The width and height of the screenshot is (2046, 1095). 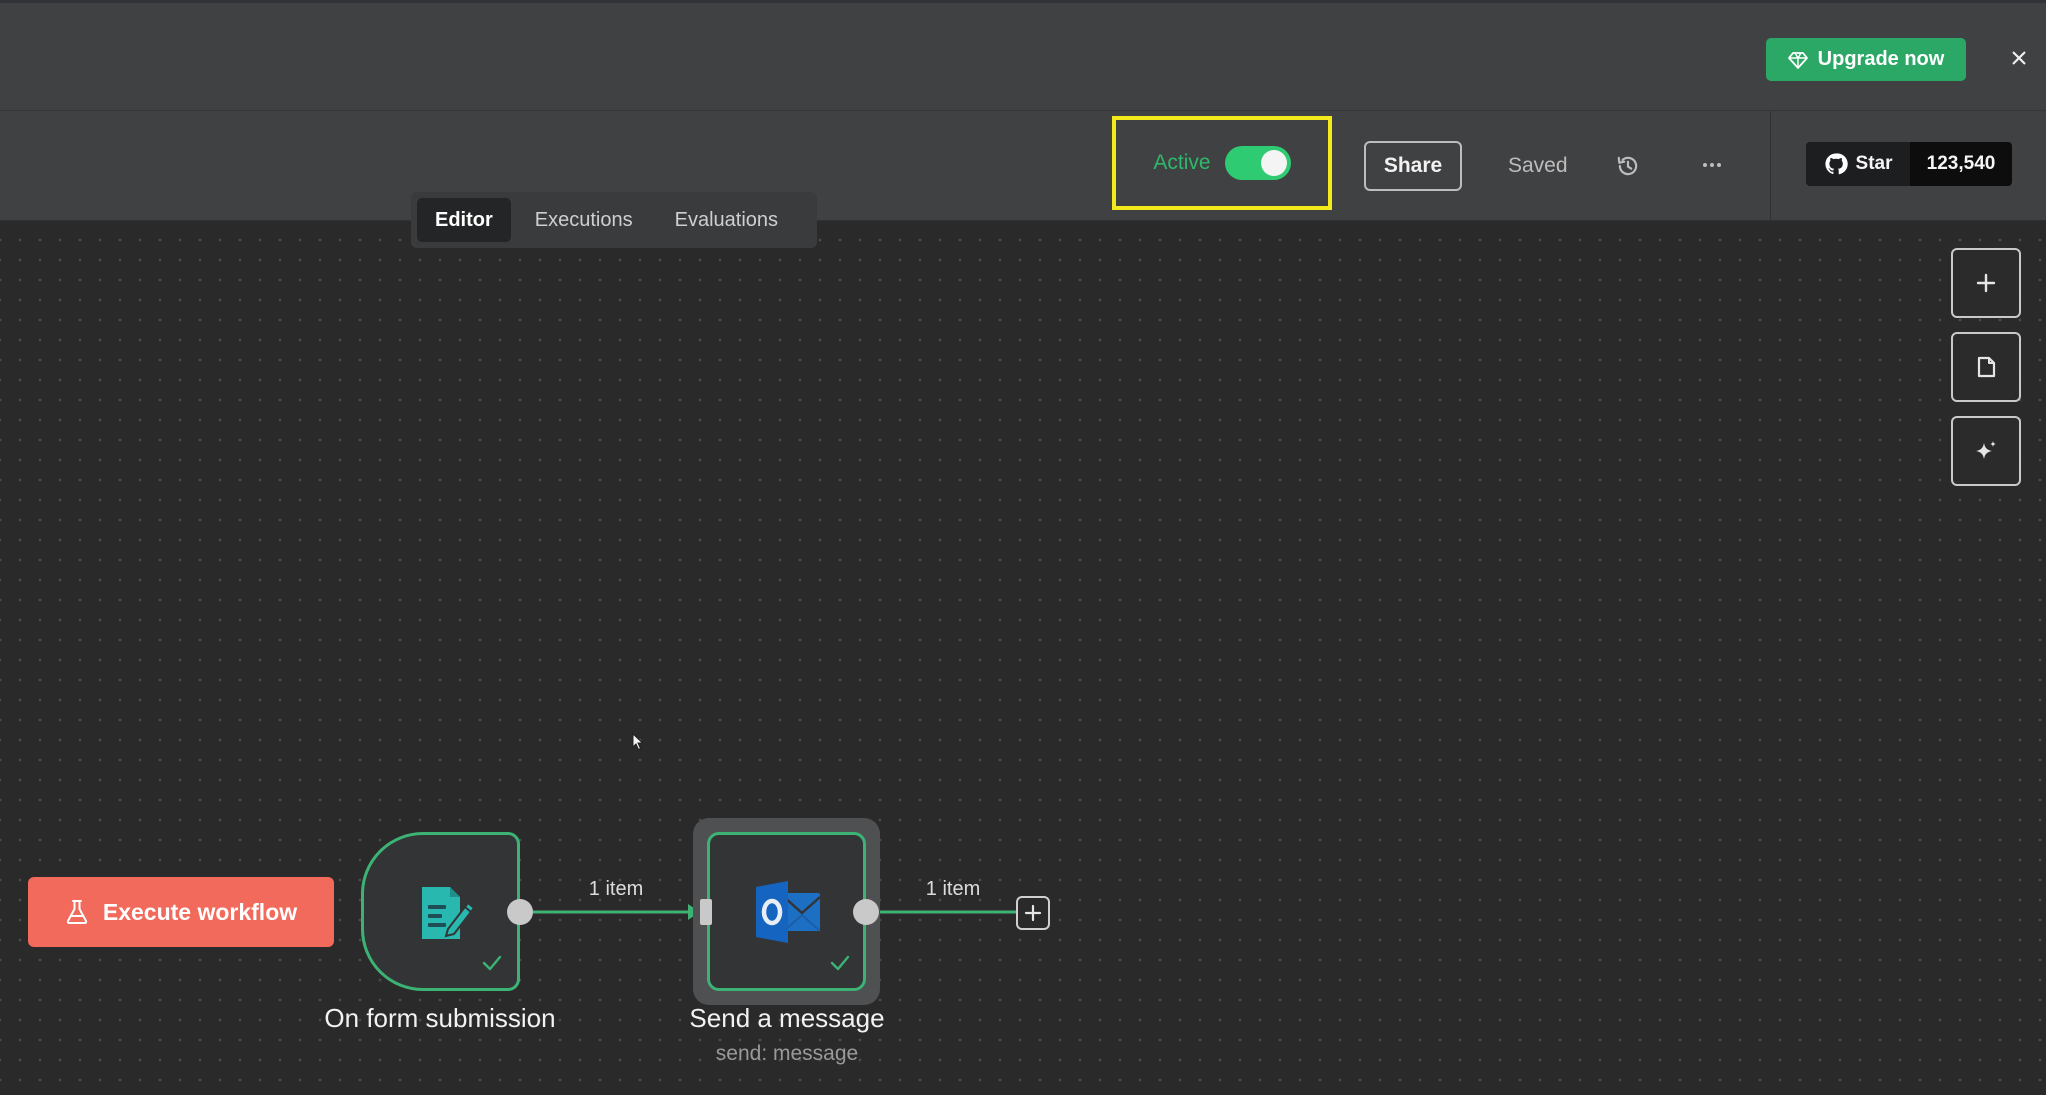 What do you see at coordinates (1023, 166) in the screenshot?
I see `workflow-header: Active Share Saved Star 123,540` at bounding box center [1023, 166].